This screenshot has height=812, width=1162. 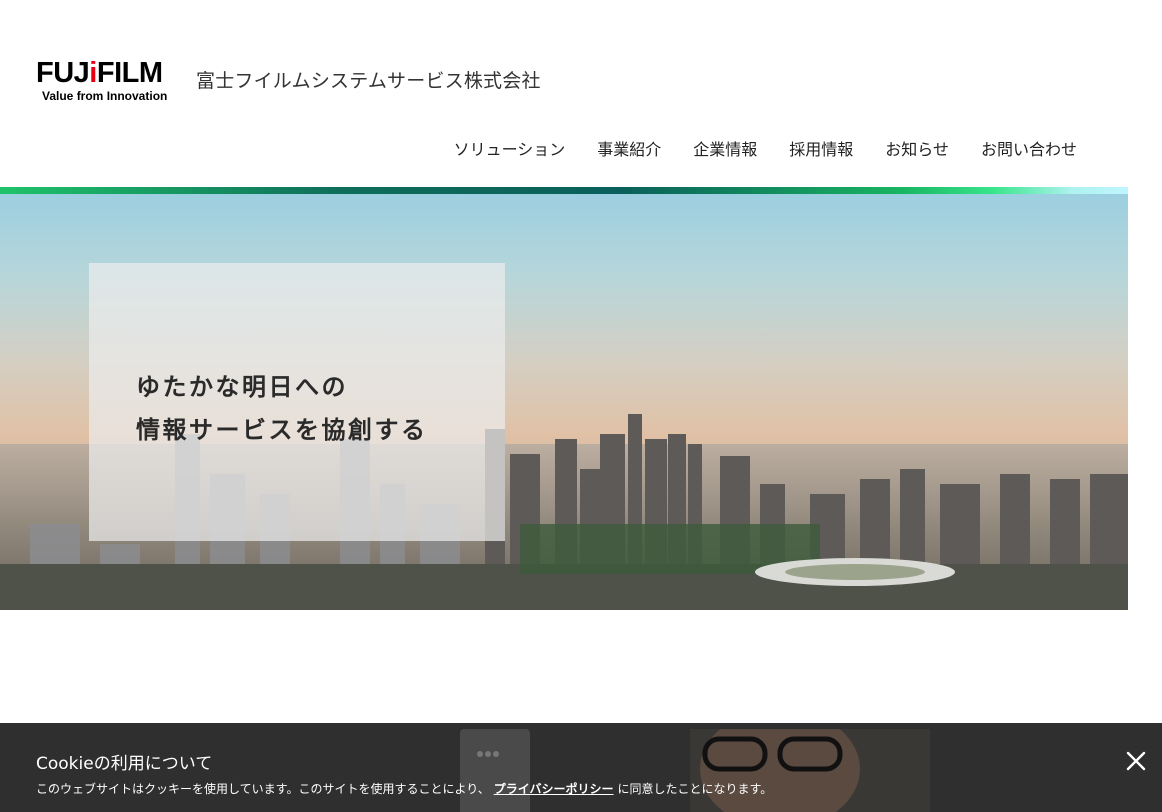 What do you see at coordinates (510, 148) in the screenshot?
I see `nav-solutions: ソリューション` at bounding box center [510, 148].